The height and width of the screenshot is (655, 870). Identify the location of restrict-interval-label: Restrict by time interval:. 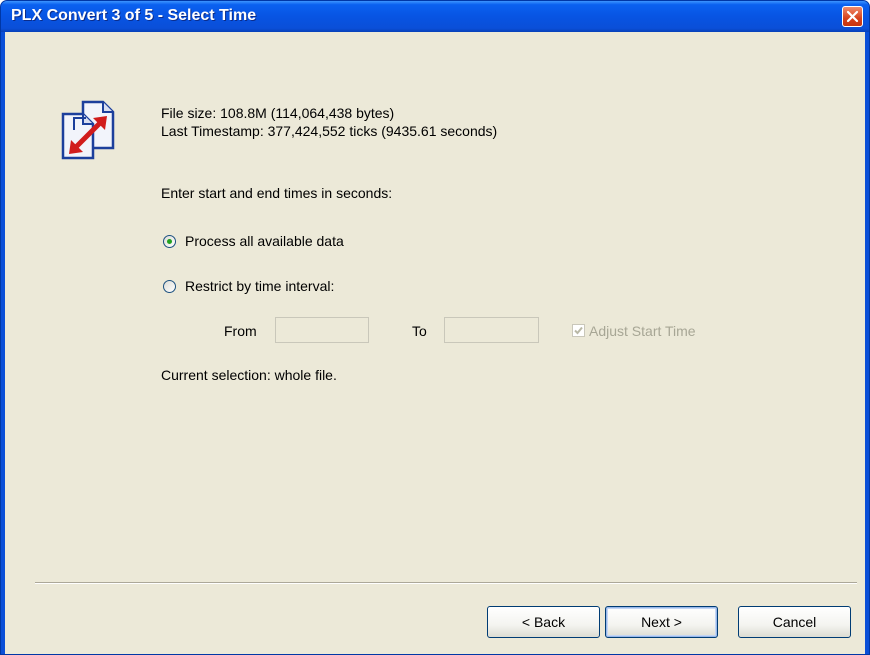
(259, 286).